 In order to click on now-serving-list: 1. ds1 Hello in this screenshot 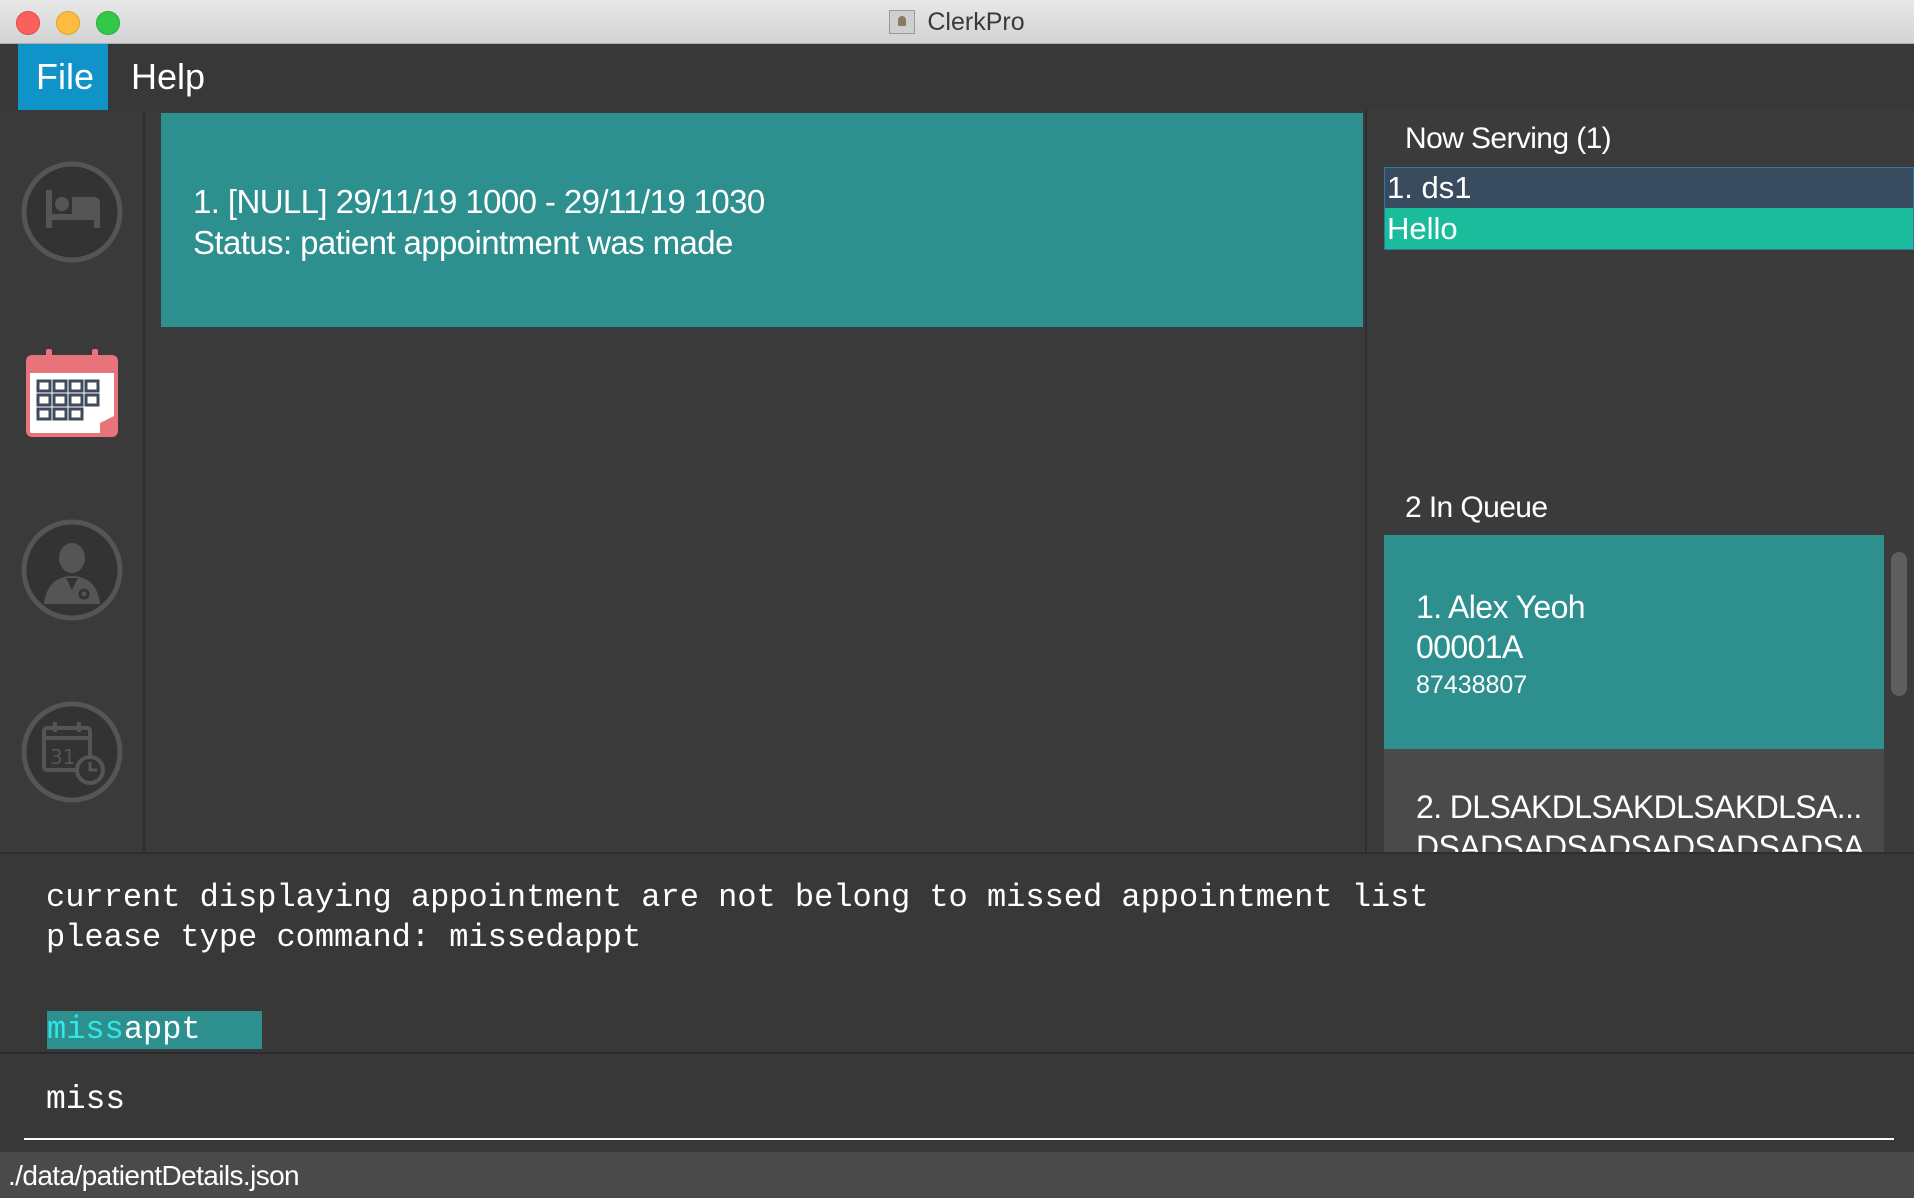, I will do `click(1649, 208)`.